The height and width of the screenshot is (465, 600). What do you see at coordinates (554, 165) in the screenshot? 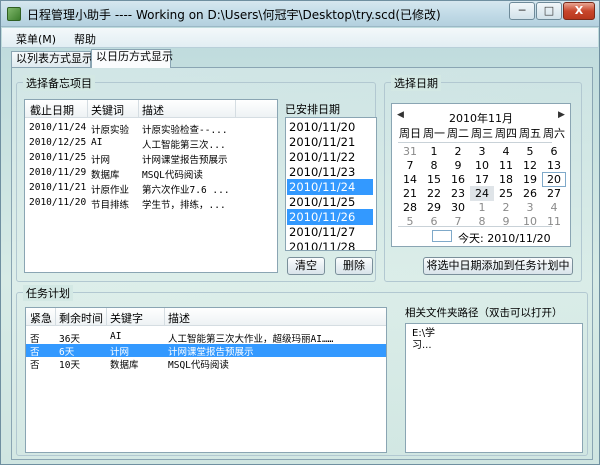
I see `calendar-day: 13` at bounding box center [554, 165].